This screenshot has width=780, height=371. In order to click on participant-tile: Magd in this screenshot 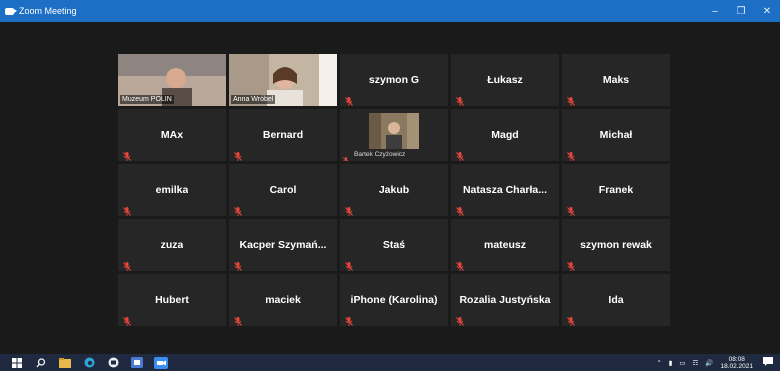, I will do `click(505, 135)`.